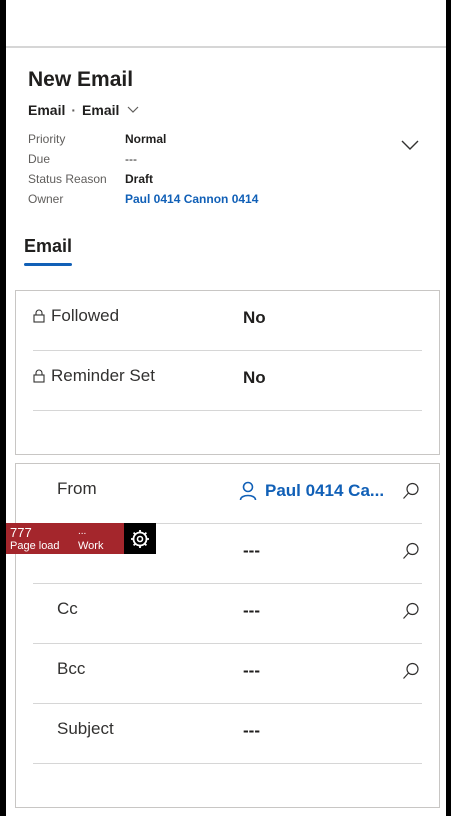 The image size is (451, 816). Describe the element at coordinates (47, 110) in the screenshot. I see `entity-name: Email` at that location.